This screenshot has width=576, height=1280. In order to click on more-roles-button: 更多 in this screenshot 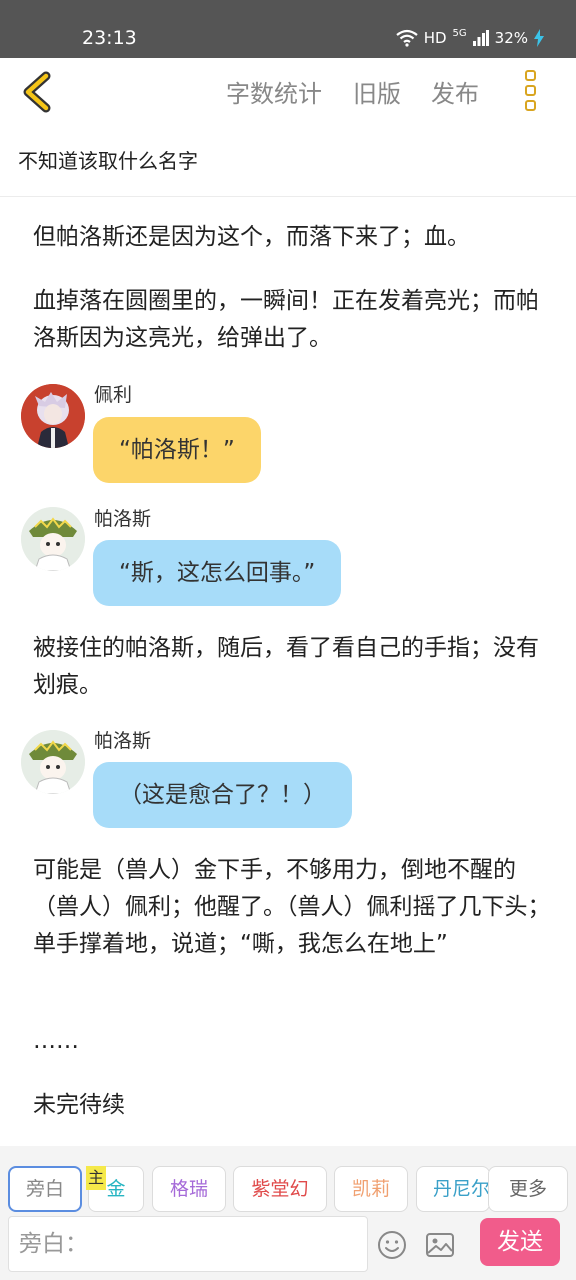, I will do `click(528, 1189)`.